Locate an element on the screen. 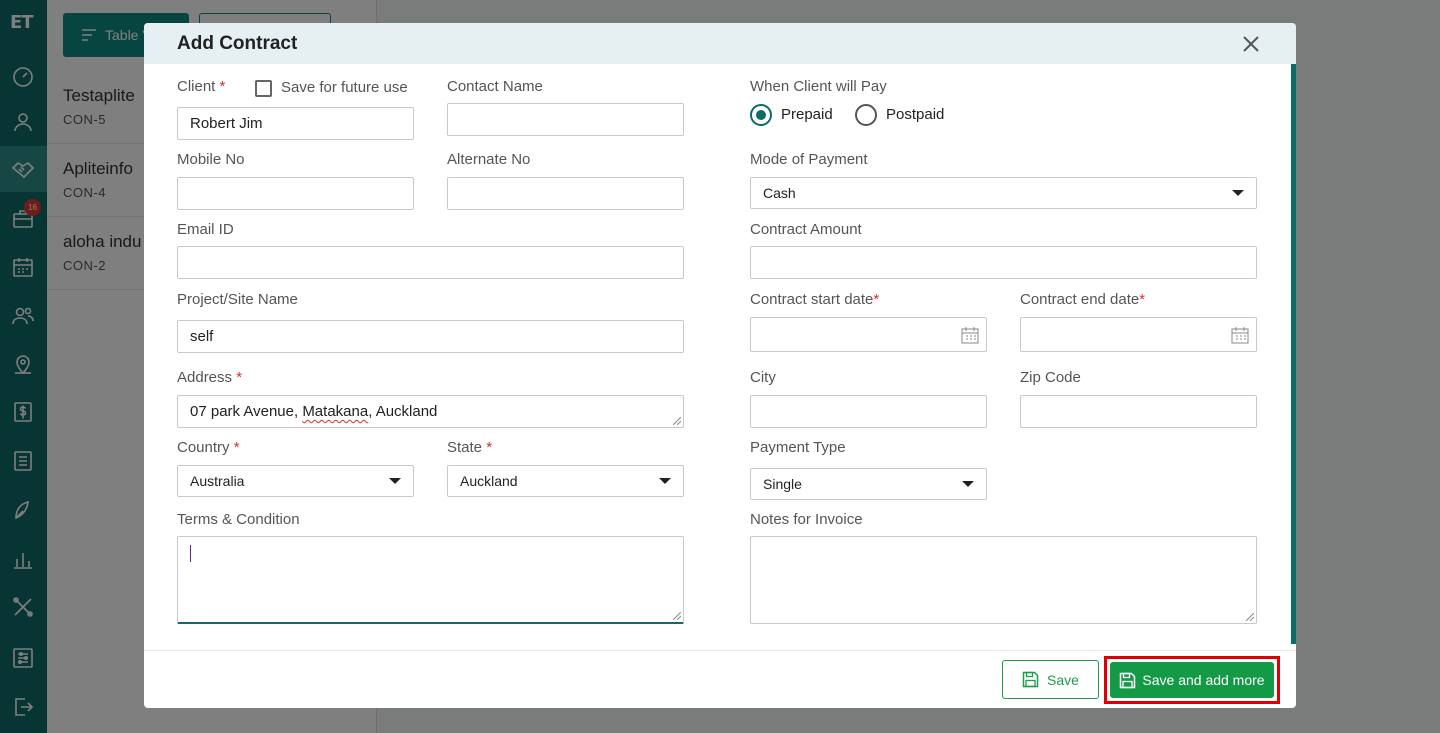  mobile-no-label: Mobile No is located at coordinates (211, 159).